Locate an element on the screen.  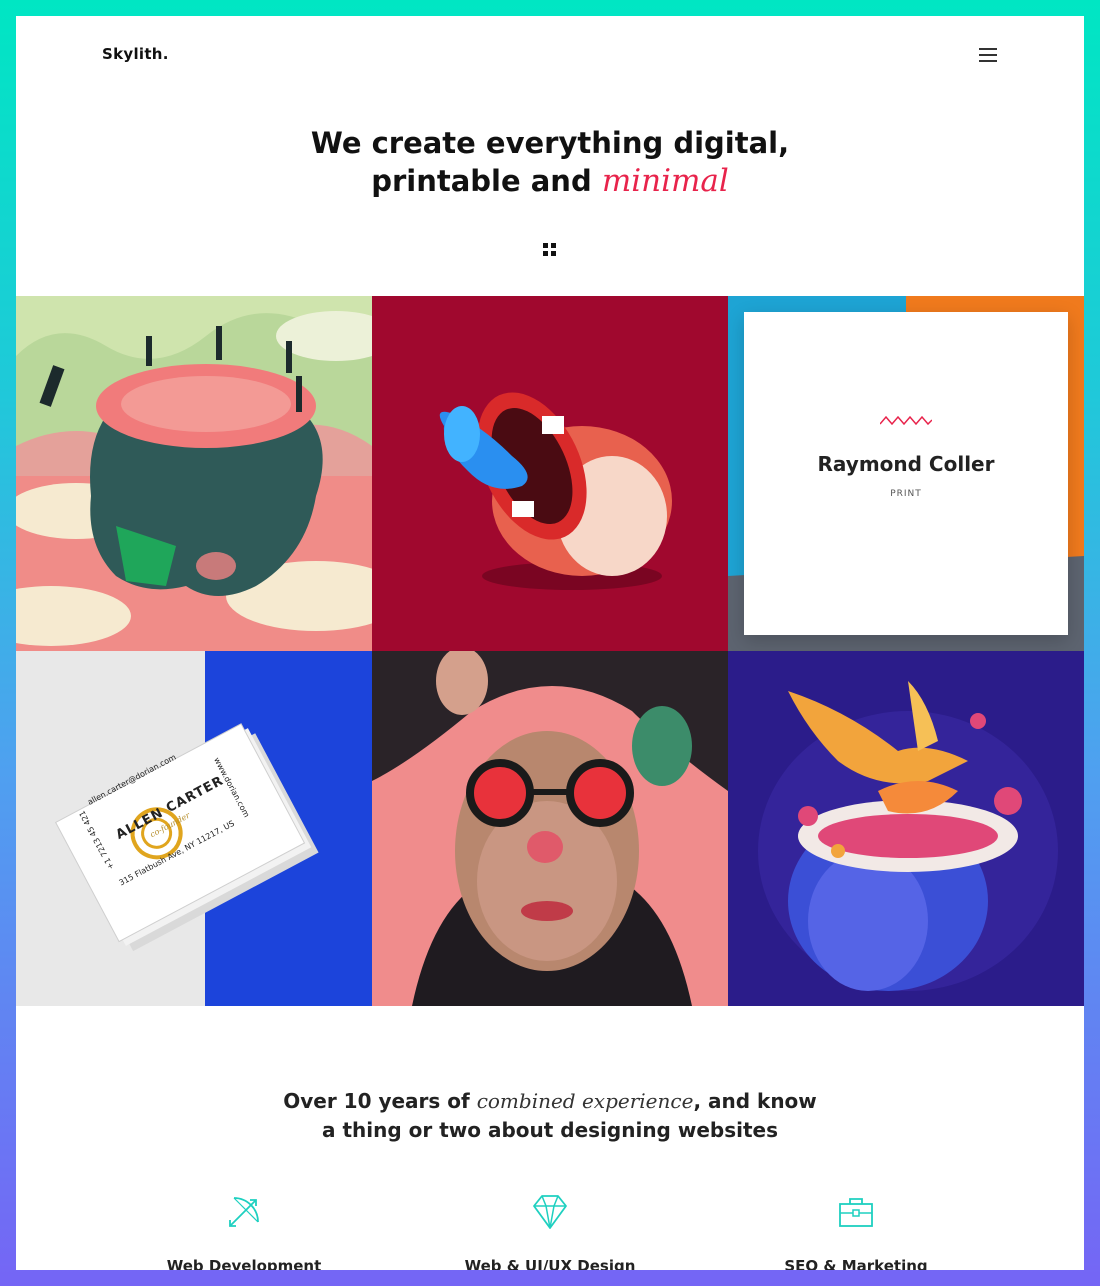
portfolio-item-head-clouds is located at coordinates (194, 473).